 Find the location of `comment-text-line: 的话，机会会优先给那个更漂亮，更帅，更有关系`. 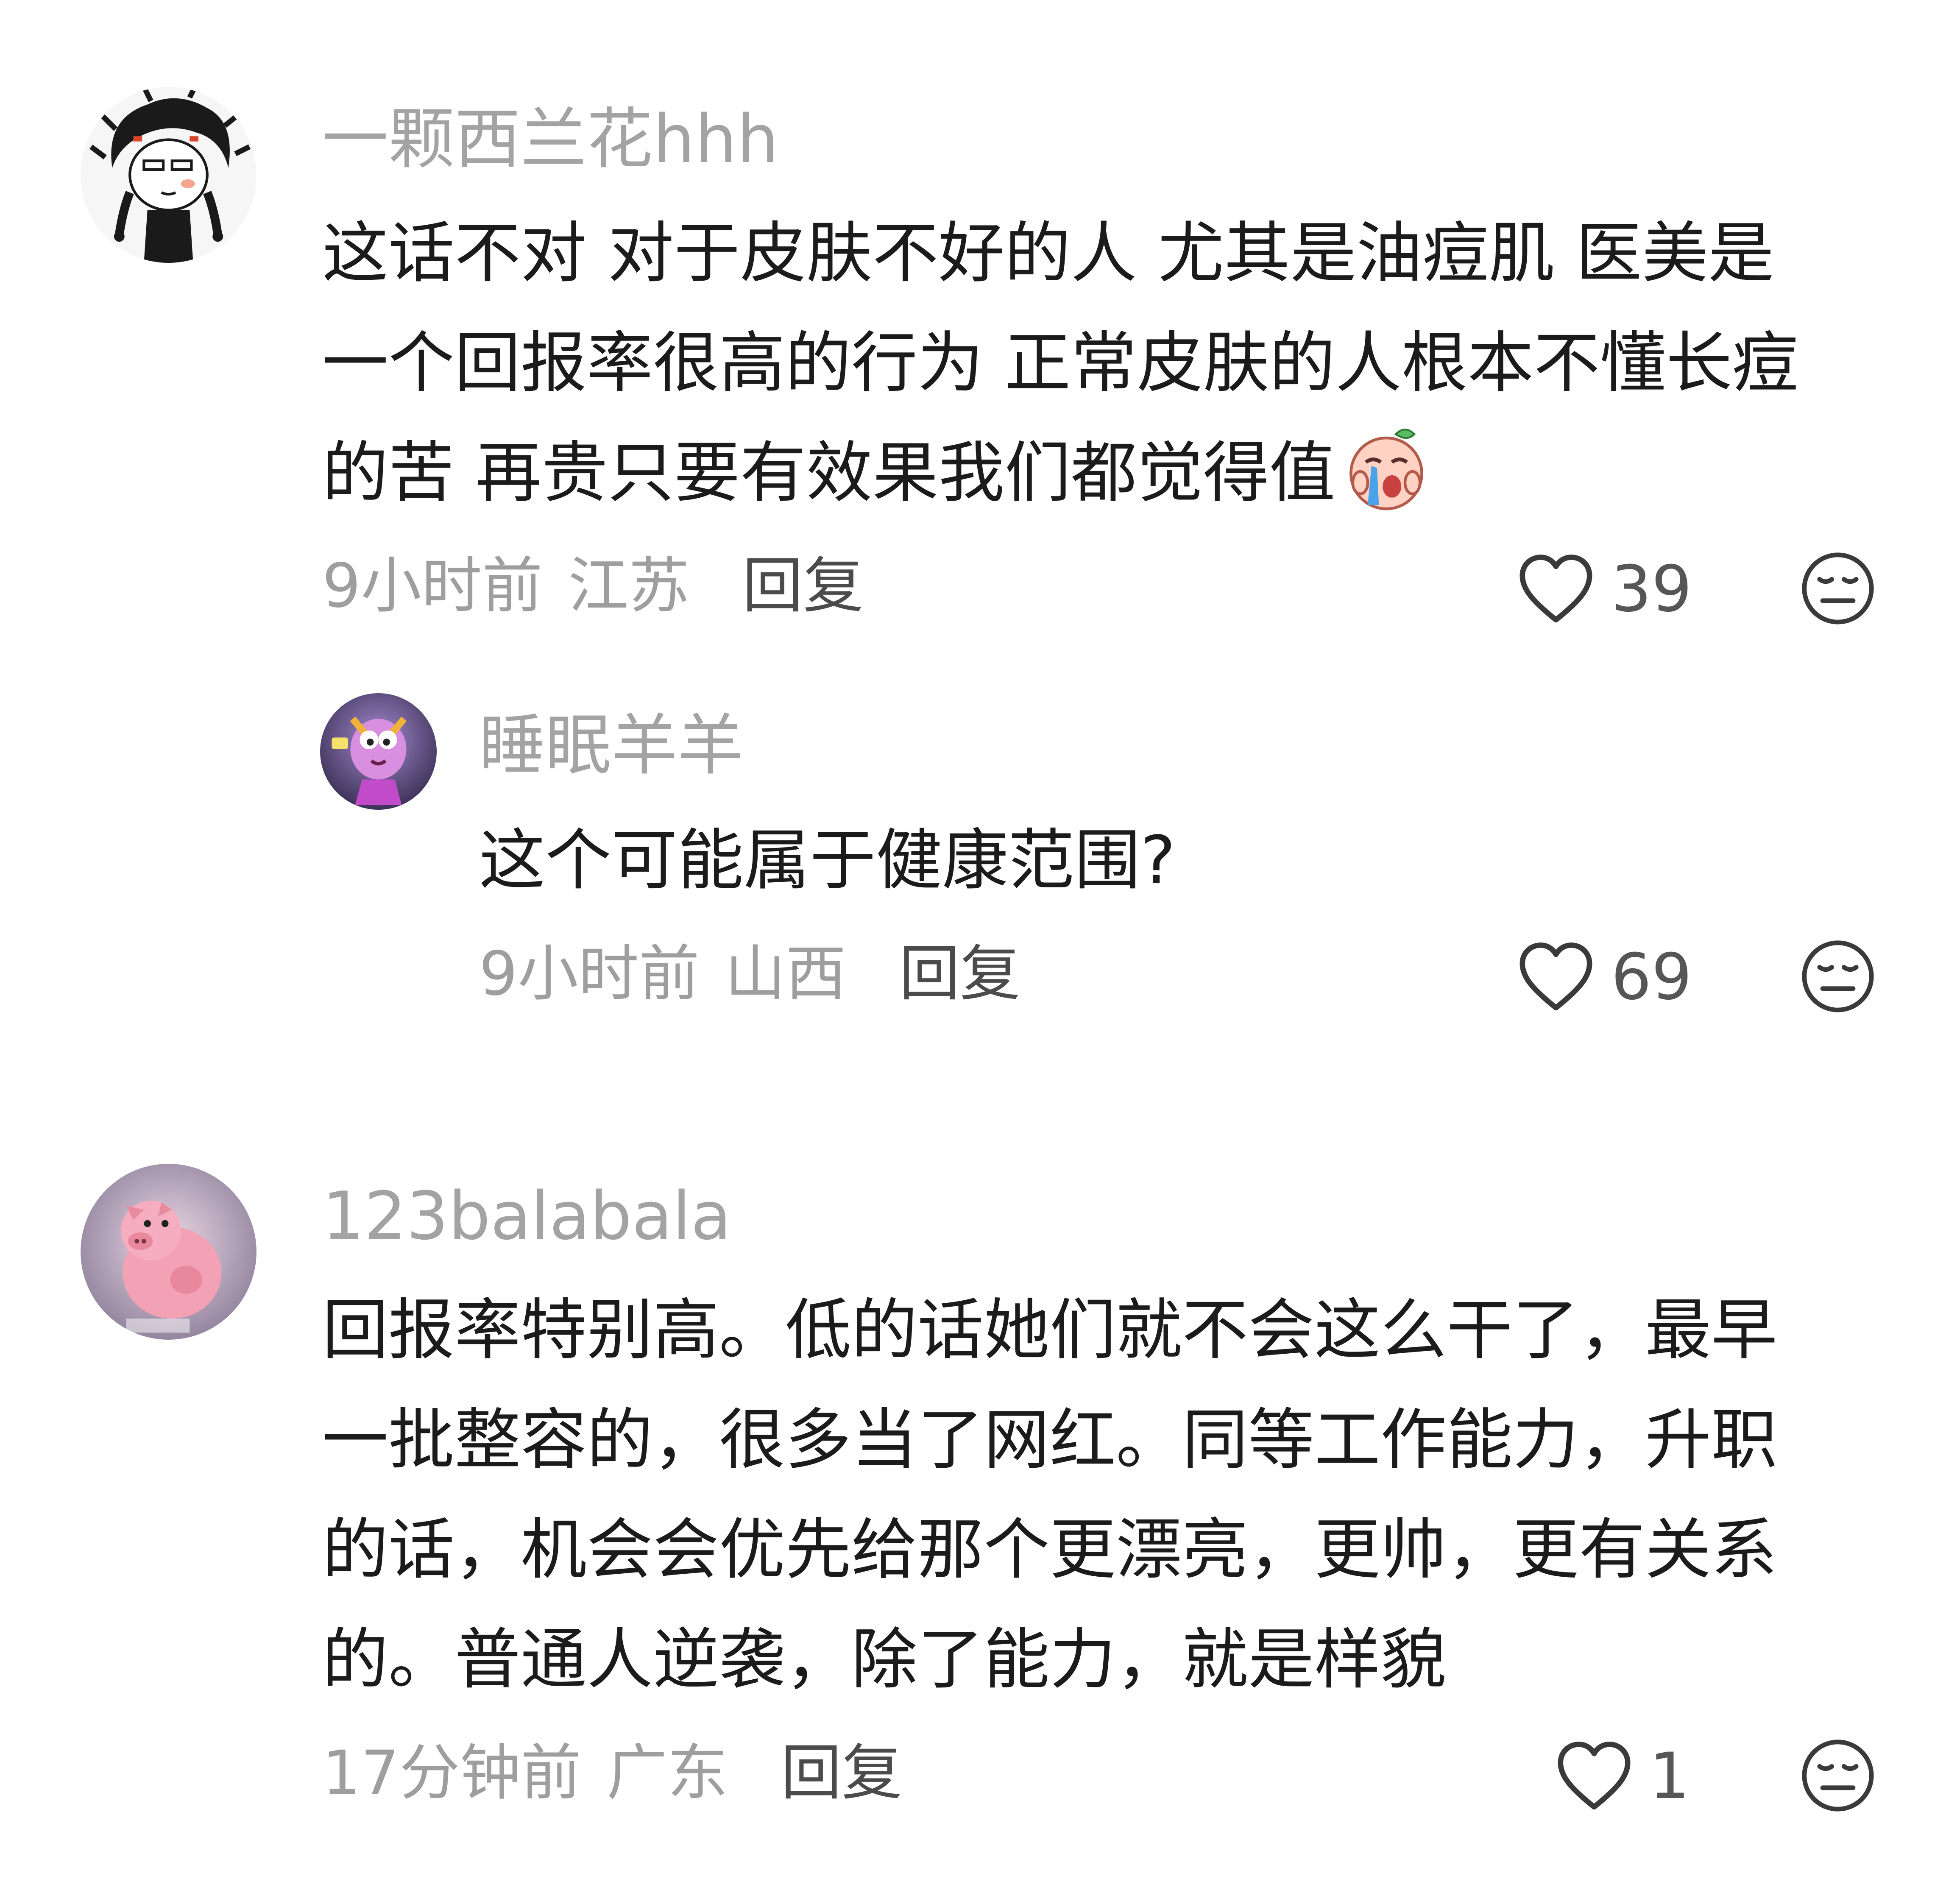

comment-text-line: 的话，机会会优先给那个更漂亮，更帅，更有关系 is located at coordinates (1049, 1549).